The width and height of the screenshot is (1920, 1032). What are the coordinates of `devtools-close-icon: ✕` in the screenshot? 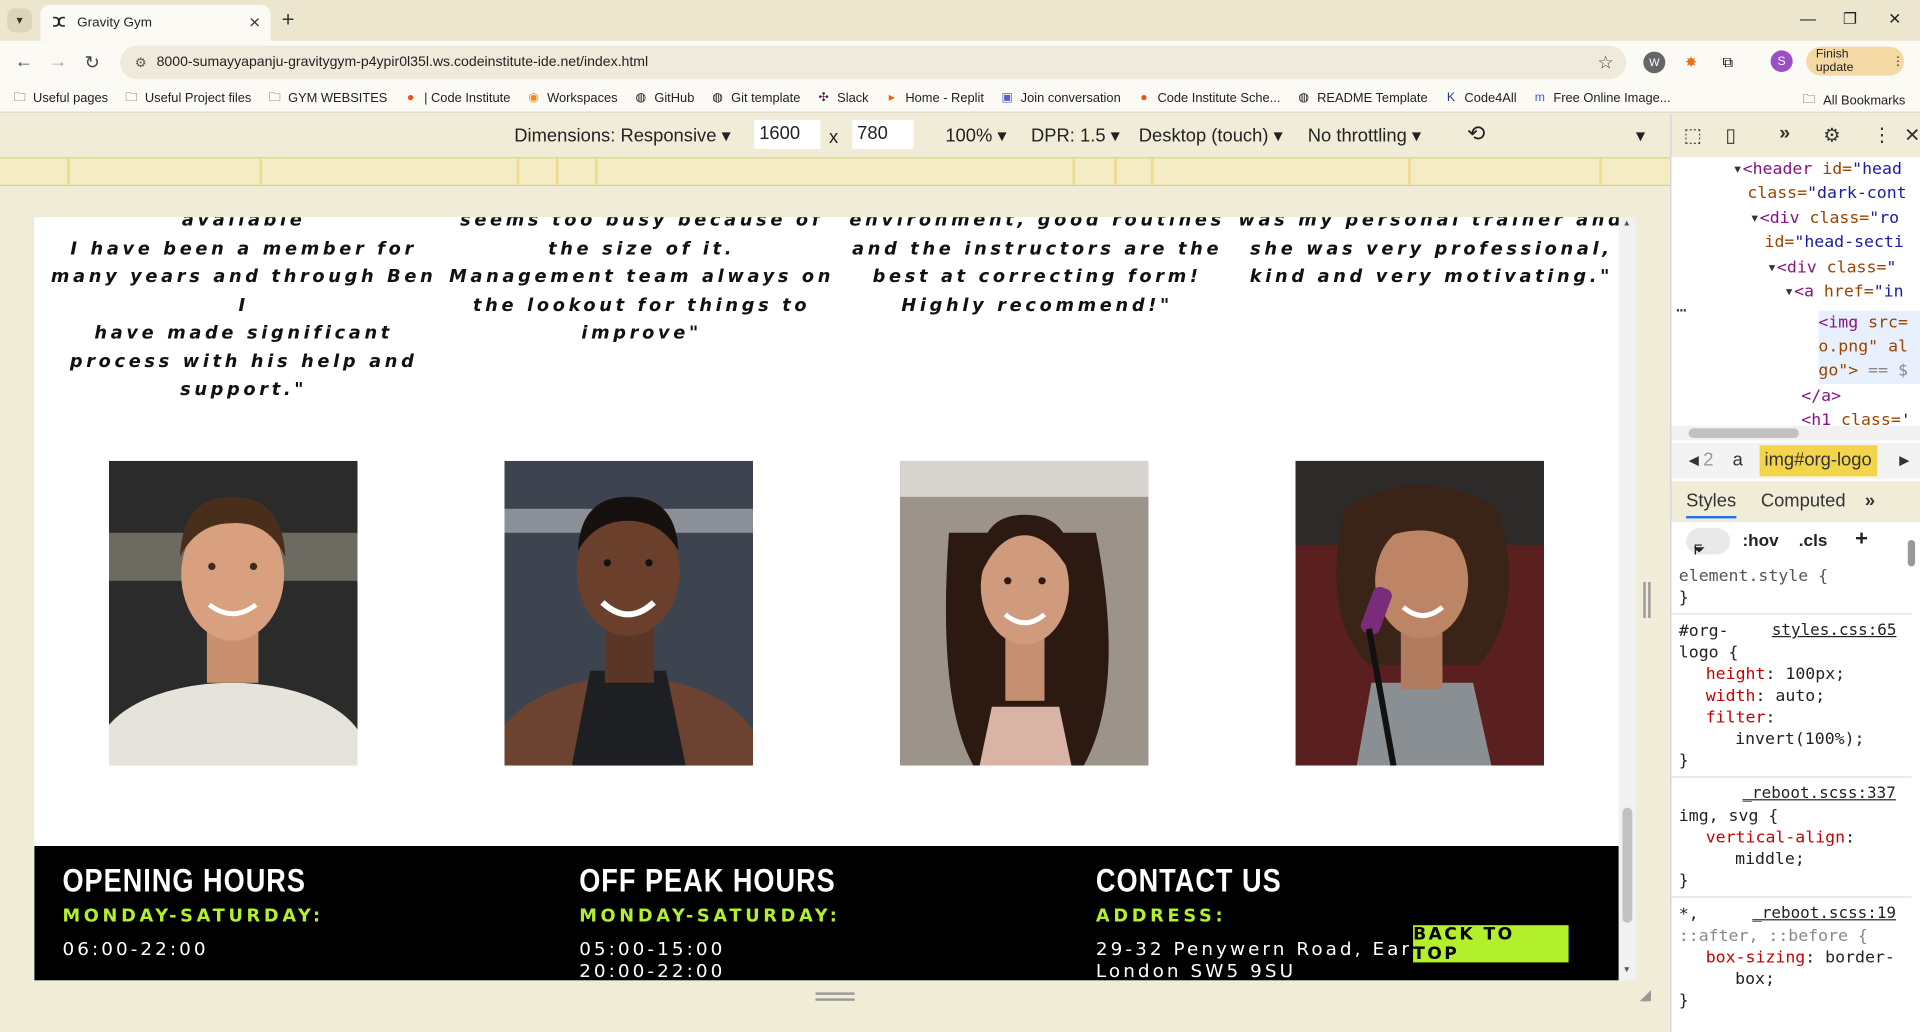 It's located at (1912, 136).